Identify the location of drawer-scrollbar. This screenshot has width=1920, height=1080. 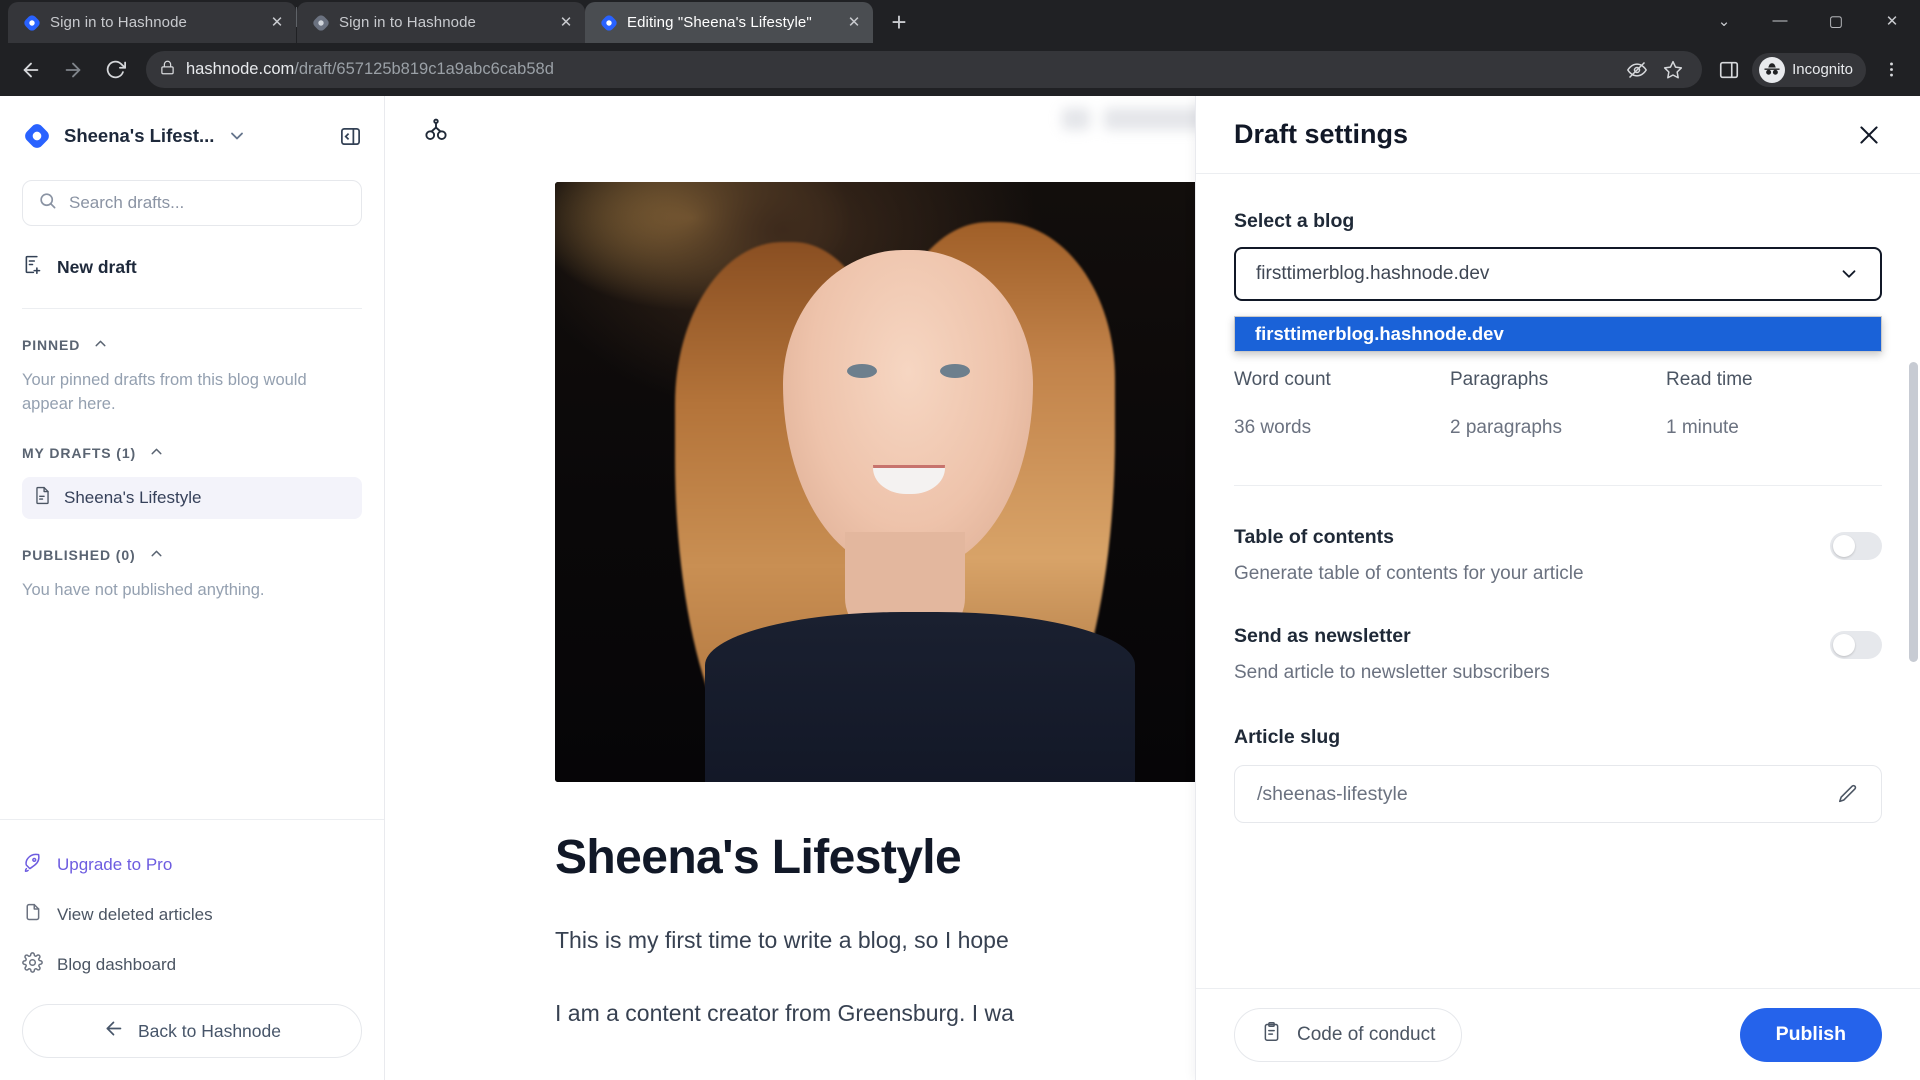
(1913, 620).